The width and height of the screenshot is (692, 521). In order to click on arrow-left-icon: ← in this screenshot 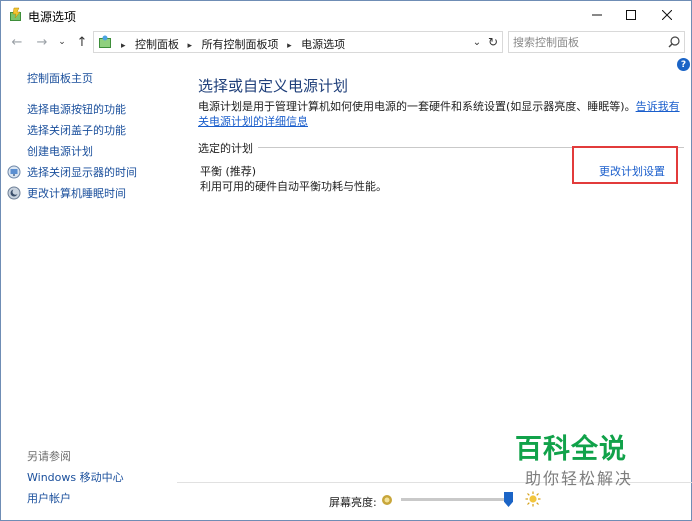, I will do `click(17, 42)`.